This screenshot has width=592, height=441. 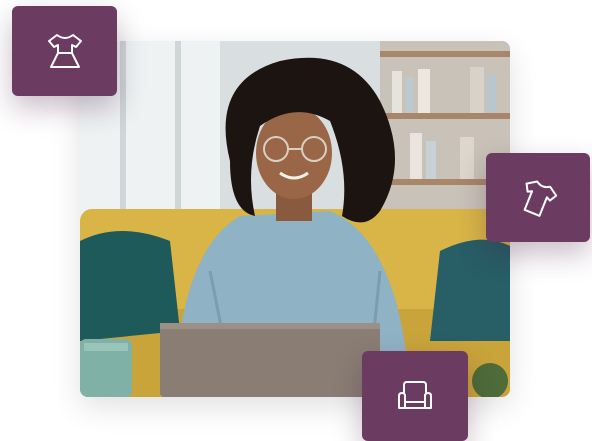 I want to click on dress-category-tile, so click(x=64, y=51).